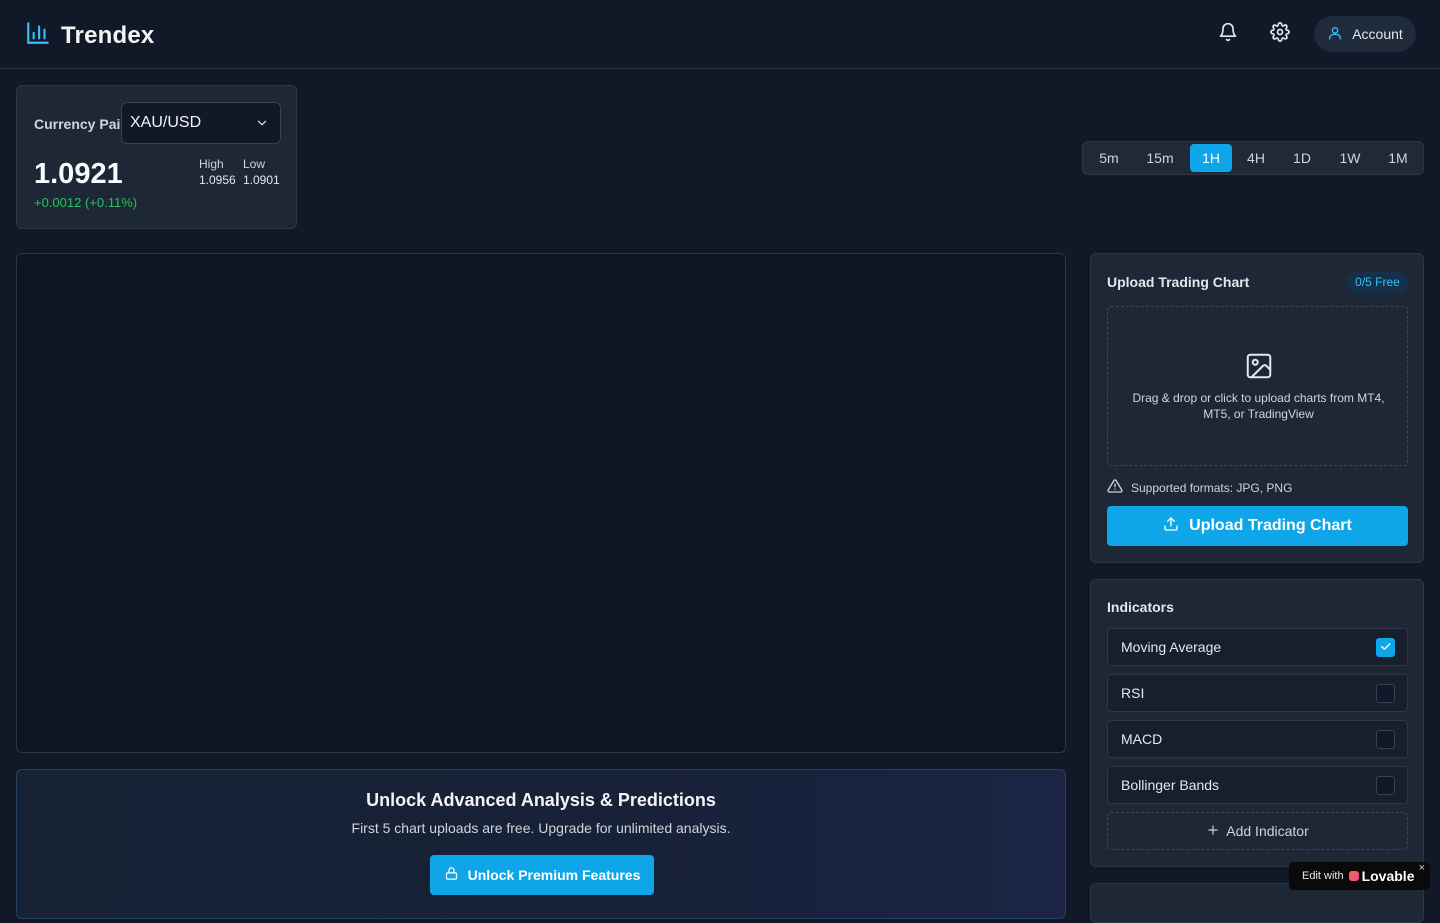 This screenshot has width=1440, height=923. Describe the element at coordinates (1323, 876) in the screenshot. I see `edit-with-text: Edit with` at that location.